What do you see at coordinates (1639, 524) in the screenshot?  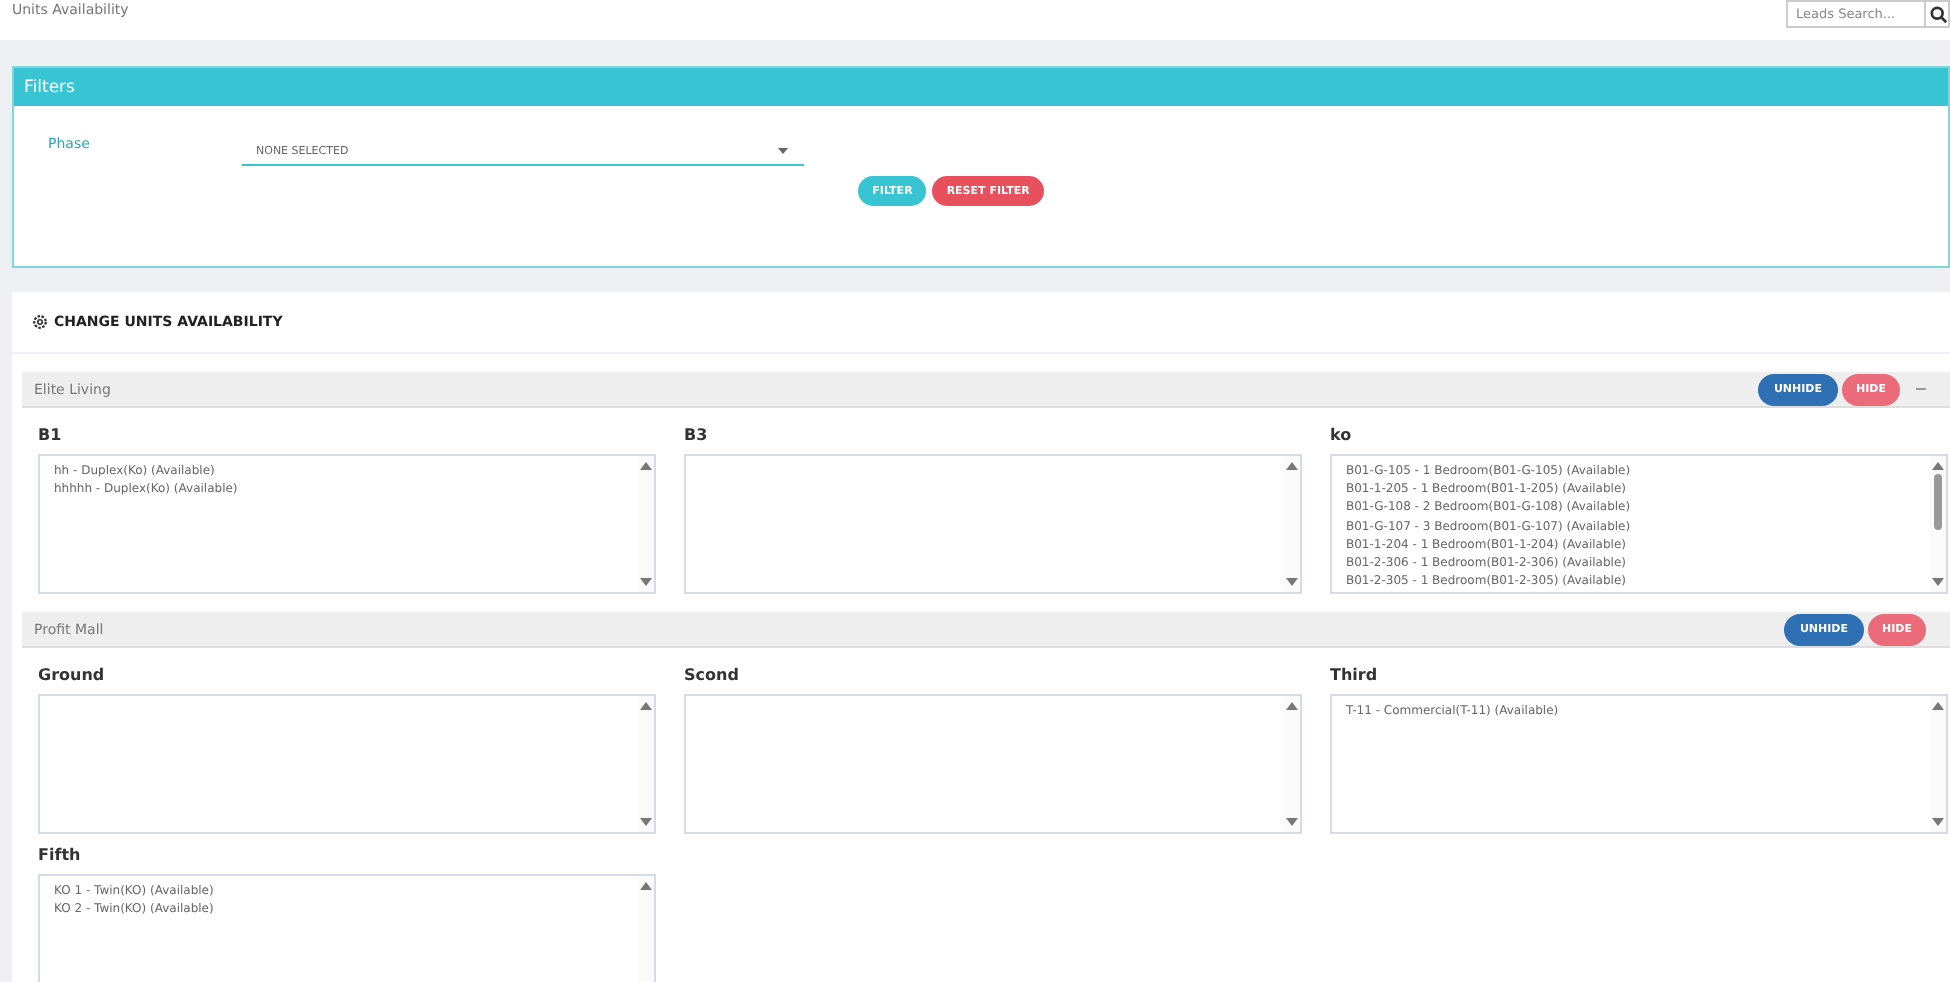 I see `unit-listbox` at bounding box center [1639, 524].